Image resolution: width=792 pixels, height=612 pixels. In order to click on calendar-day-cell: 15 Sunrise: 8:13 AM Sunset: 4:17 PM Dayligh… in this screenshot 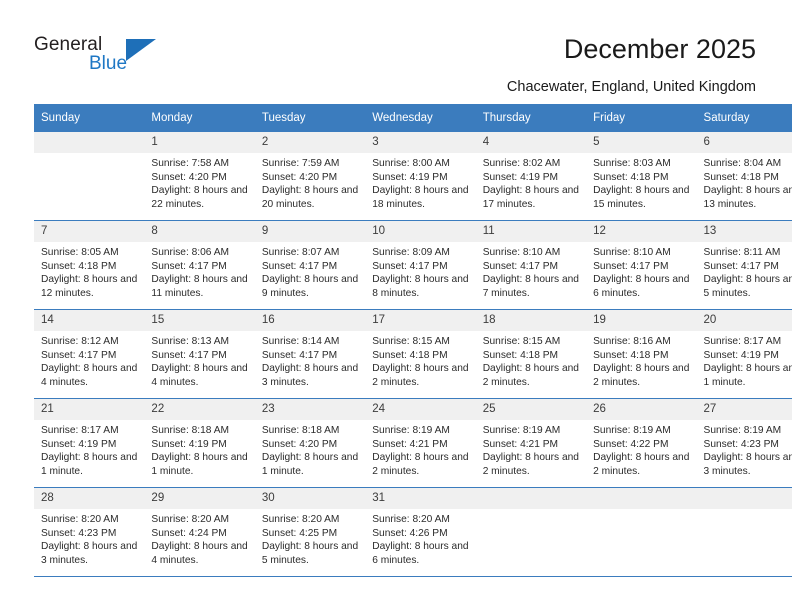, I will do `click(199, 354)`.